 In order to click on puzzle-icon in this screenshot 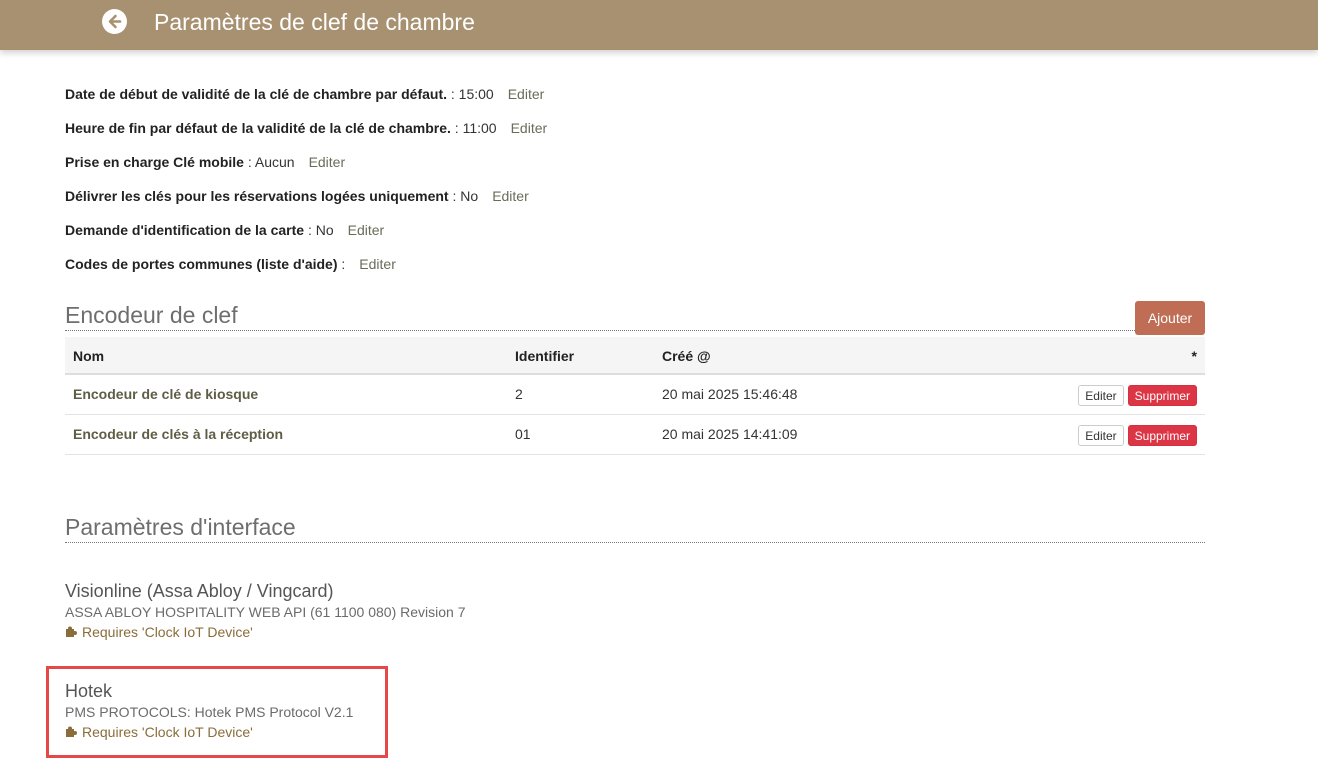, I will do `click(71, 631)`.